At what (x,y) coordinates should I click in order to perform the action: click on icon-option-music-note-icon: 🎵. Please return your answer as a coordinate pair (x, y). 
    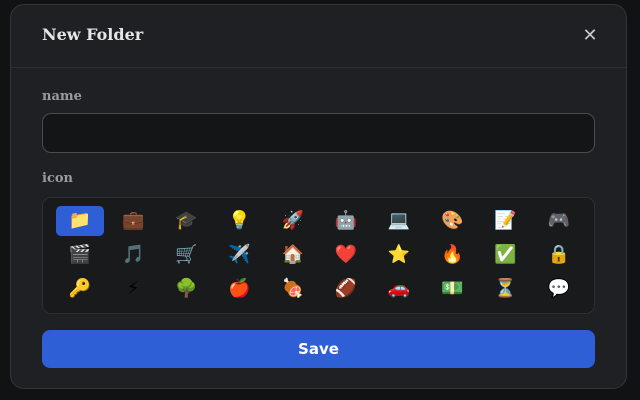
    Looking at the image, I should click on (133, 255).